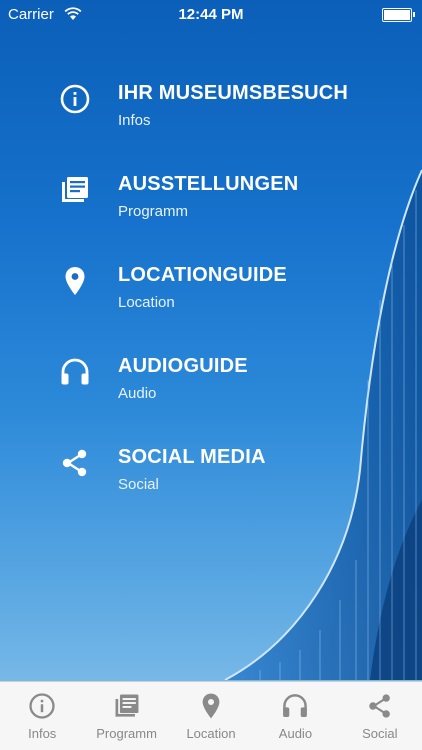 The width and height of the screenshot is (422, 750). I want to click on menu-title: AUSSTELLUNGEN, so click(208, 184).